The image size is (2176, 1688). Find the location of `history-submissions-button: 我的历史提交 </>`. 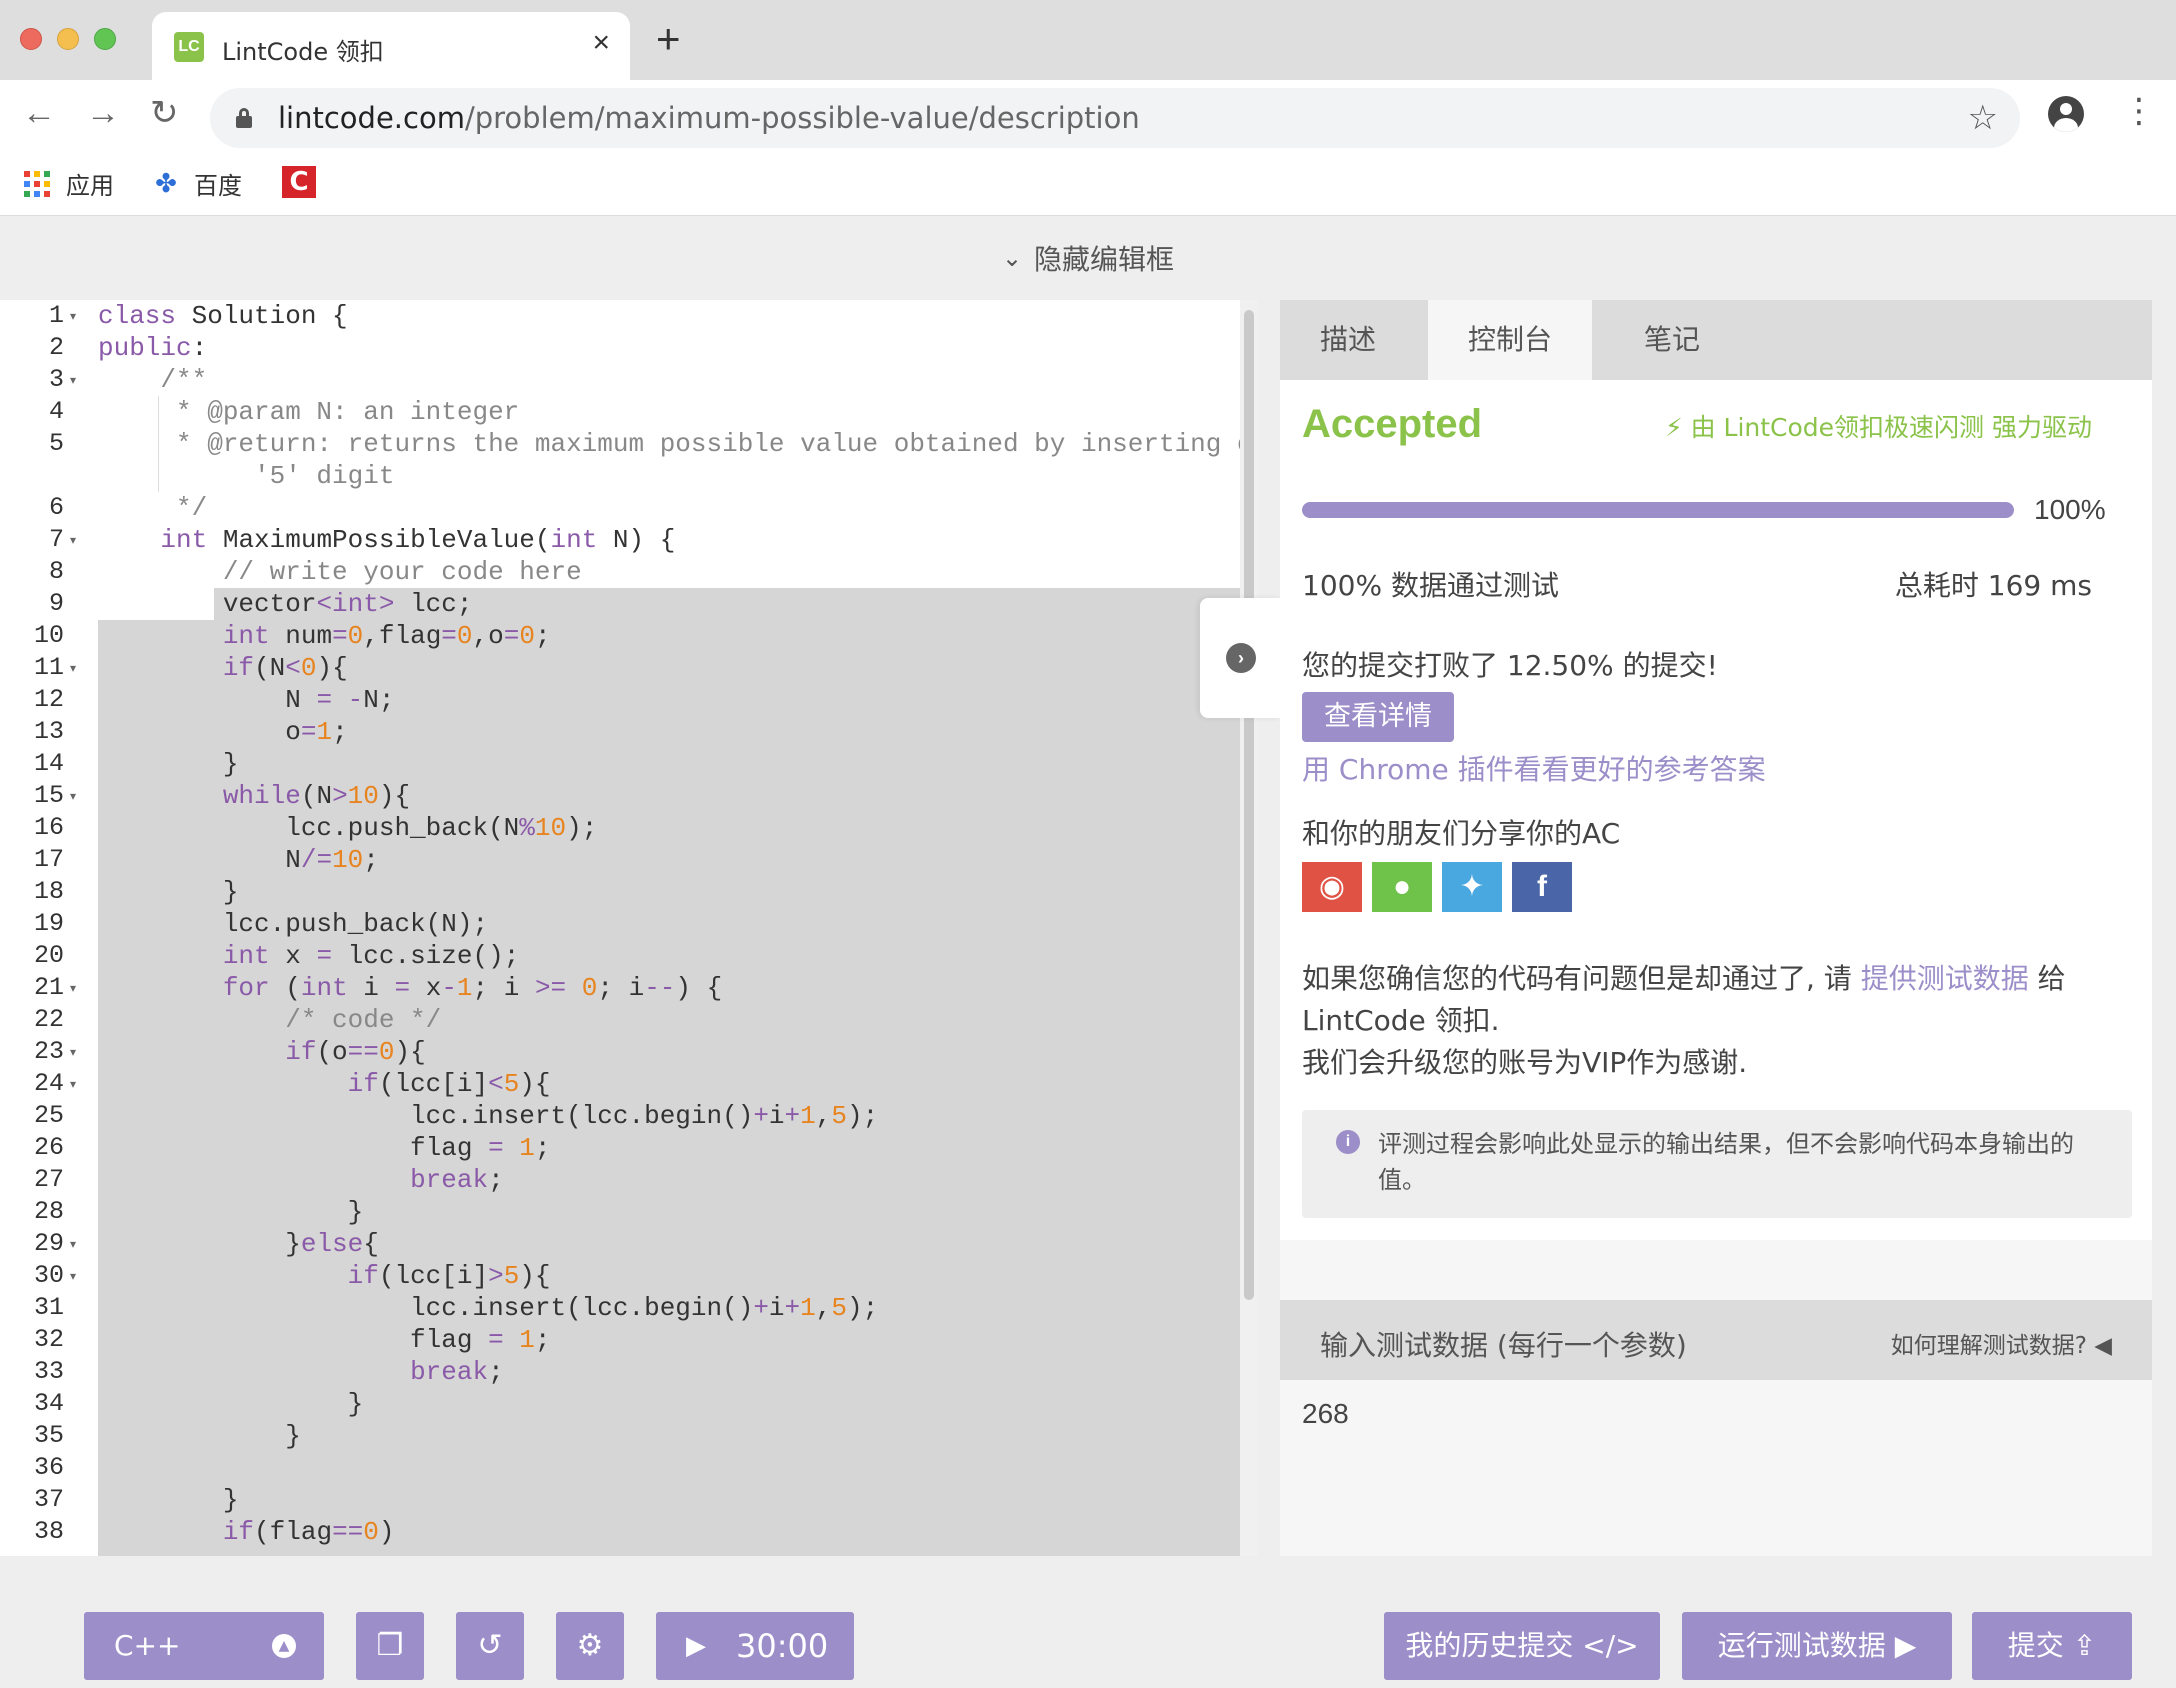

history-submissions-button: 我的历史提交 </> is located at coordinates (1522, 1646).